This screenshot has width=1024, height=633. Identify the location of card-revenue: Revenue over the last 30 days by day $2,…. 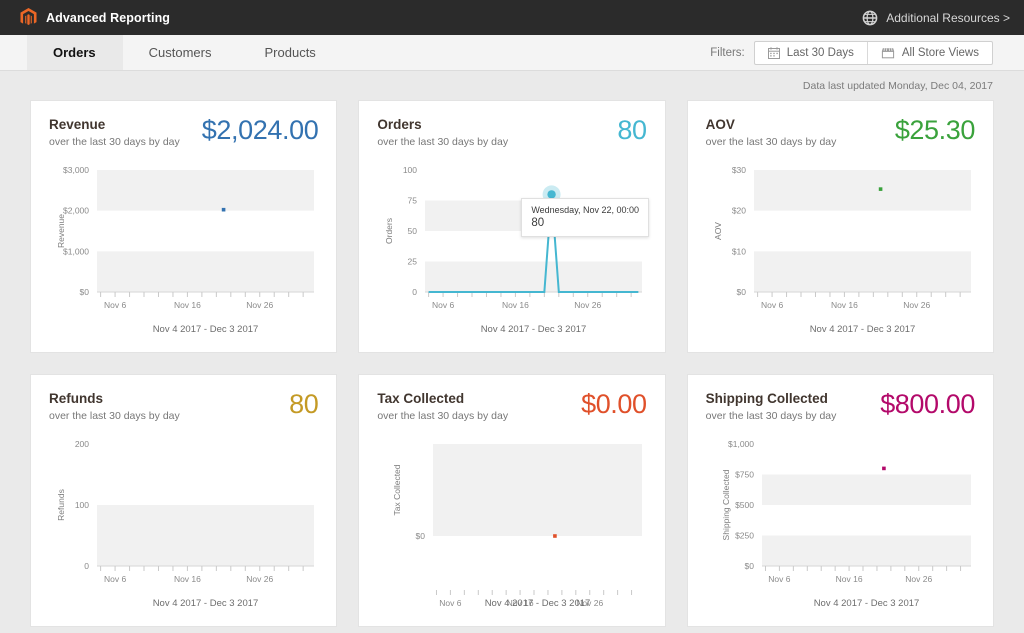
(184, 226).